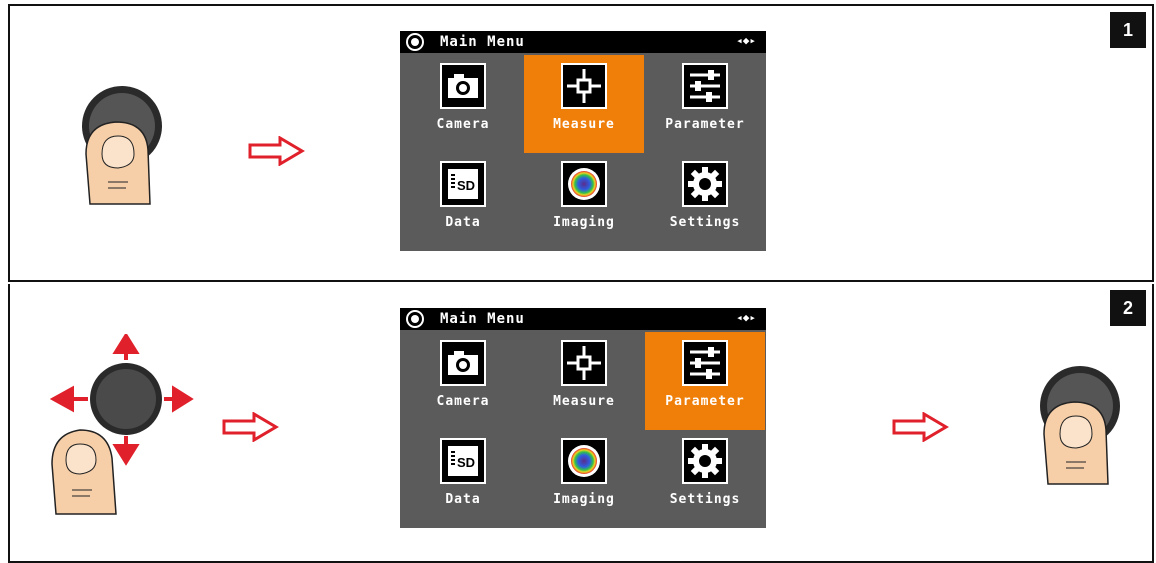  What do you see at coordinates (122, 424) in the screenshot?
I see `joystick-navigate-icon` at bounding box center [122, 424].